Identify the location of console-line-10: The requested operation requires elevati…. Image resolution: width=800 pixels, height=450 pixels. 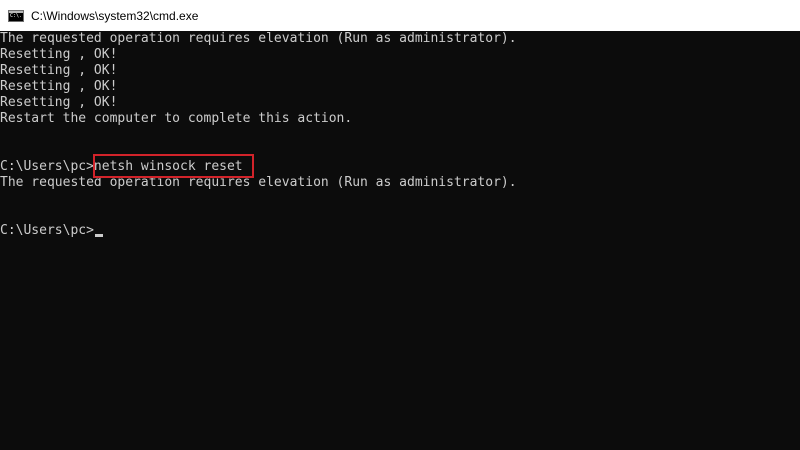
(258, 182).